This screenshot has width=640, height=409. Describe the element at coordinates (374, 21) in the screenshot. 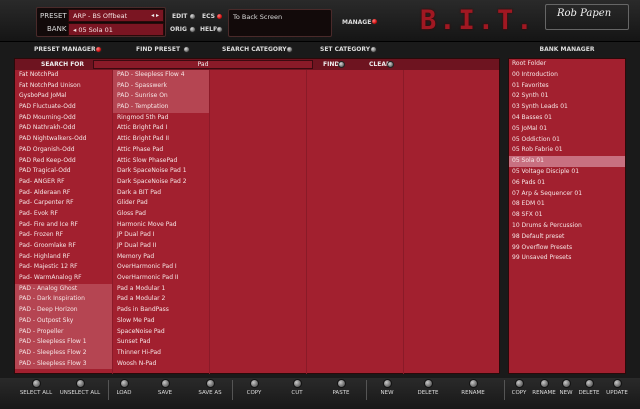

I see `manager-button` at that location.